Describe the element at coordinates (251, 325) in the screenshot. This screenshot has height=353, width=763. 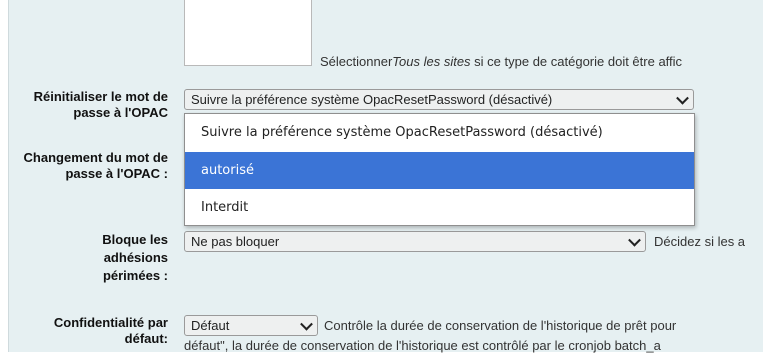
I see `privacy-select: Défaut` at that location.